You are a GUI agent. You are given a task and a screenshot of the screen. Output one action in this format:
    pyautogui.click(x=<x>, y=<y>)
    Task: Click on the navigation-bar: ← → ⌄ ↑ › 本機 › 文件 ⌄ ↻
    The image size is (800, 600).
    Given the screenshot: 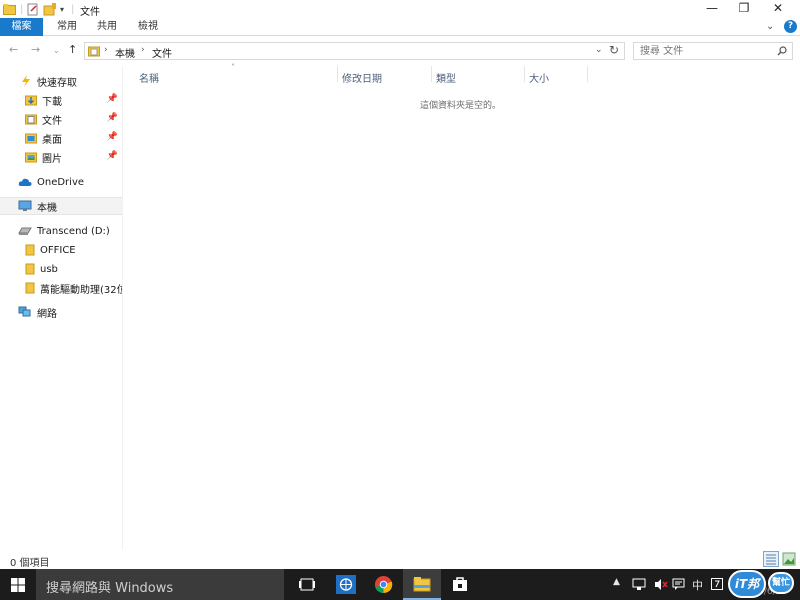 What is the action you would take?
    pyautogui.click(x=400, y=51)
    